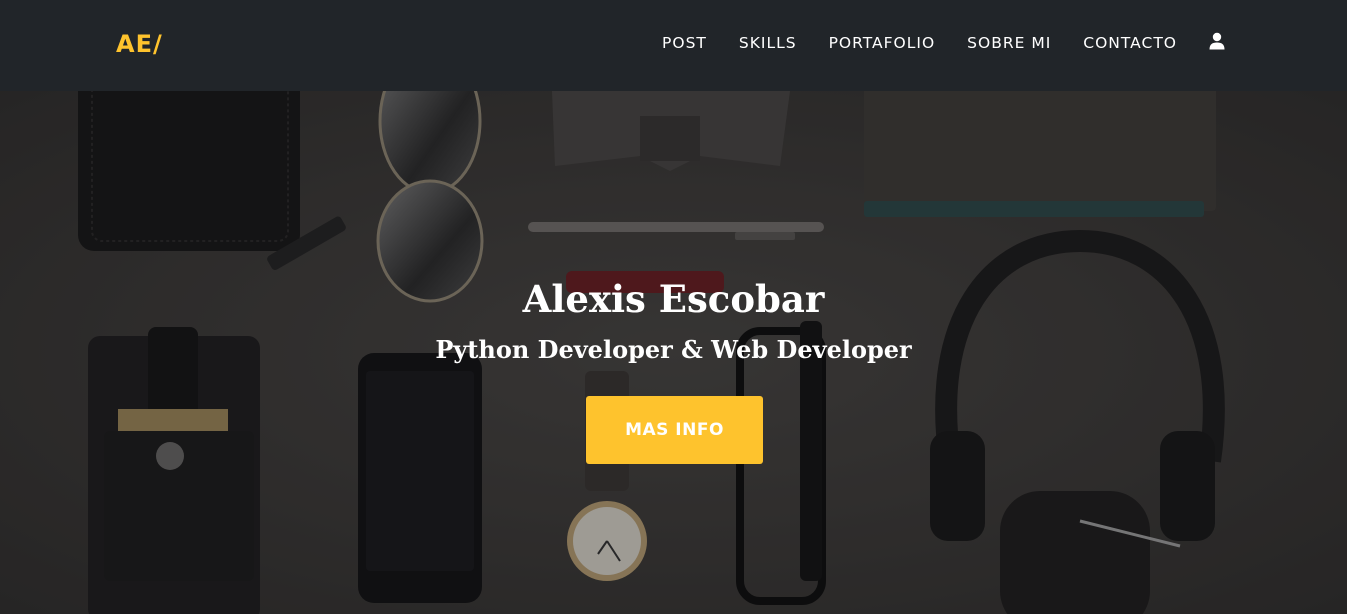 This screenshot has width=1347, height=614. What do you see at coordinates (673, 299) in the screenshot?
I see `hero-title: Alexis Escobar` at bounding box center [673, 299].